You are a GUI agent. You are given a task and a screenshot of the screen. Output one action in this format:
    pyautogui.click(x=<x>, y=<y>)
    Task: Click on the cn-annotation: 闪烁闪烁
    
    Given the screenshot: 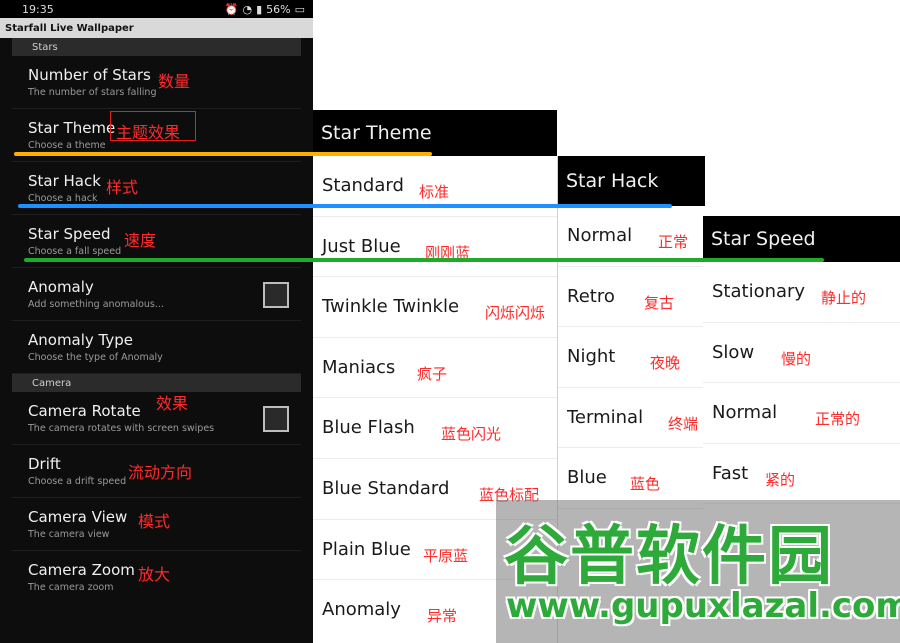 What is the action you would take?
    pyautogui.click(x=515, y=313)
    